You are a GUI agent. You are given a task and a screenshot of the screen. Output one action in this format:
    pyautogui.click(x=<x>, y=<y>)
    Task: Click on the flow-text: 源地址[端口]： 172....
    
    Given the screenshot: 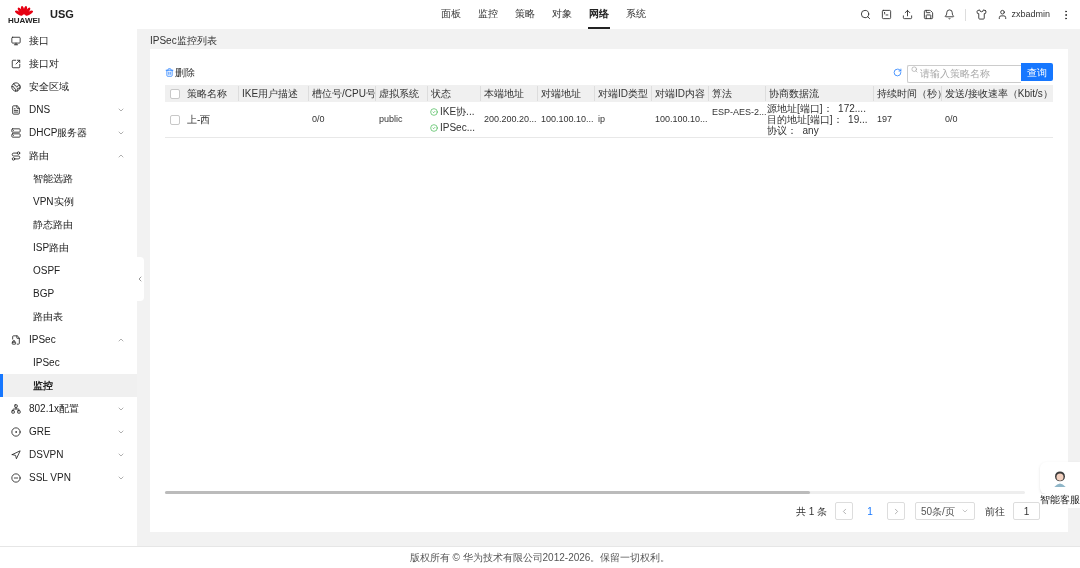 What is the action you would take?
    pyautogui.click(x=816, y=108)
    